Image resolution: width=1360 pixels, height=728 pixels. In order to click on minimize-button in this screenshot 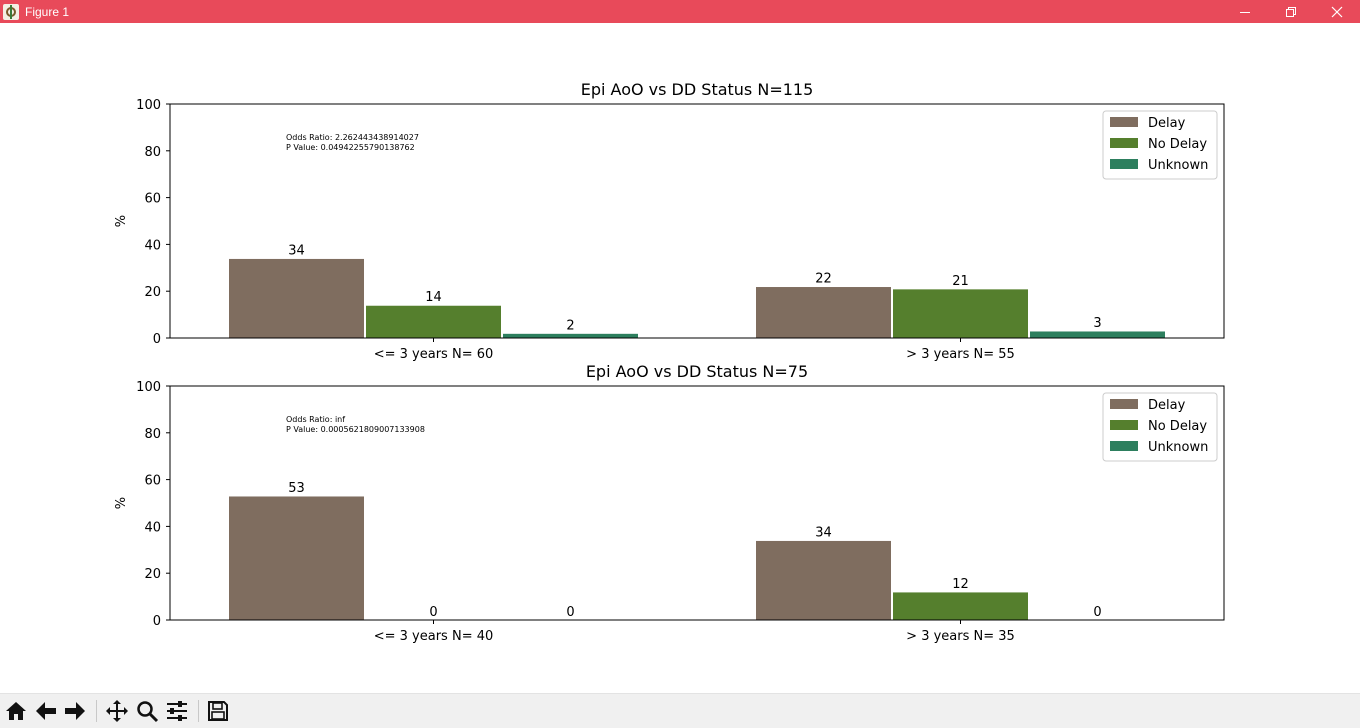, I will do `click(1245, 11)`.